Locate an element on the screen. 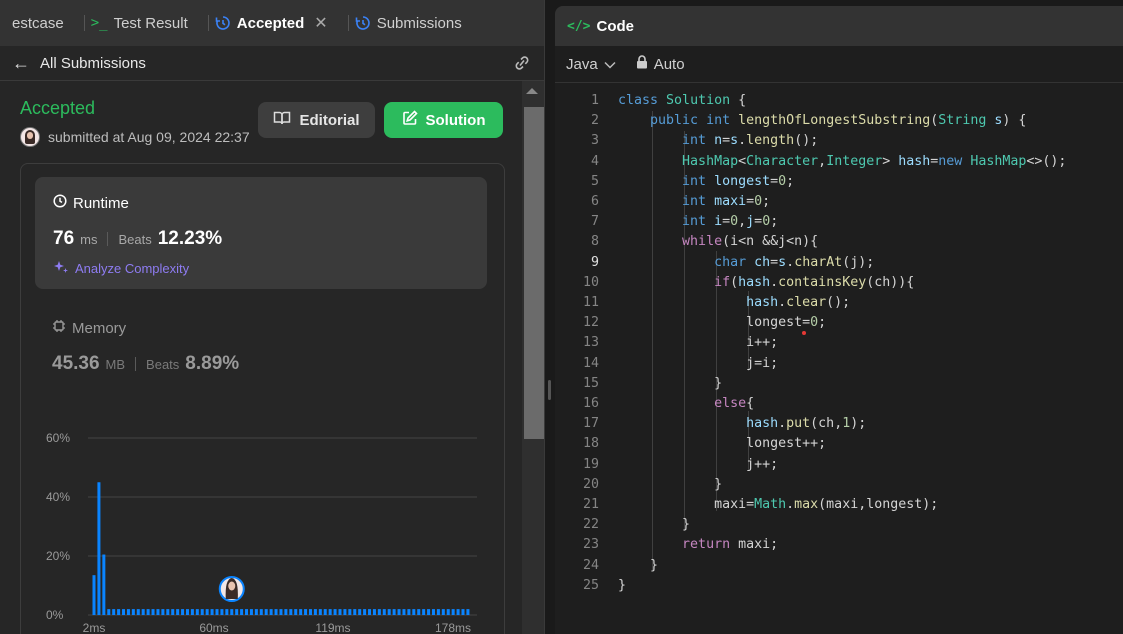 The image size is (1123, 634). tab-test-result: >_ Test Result is located at coordinates (136, 23).